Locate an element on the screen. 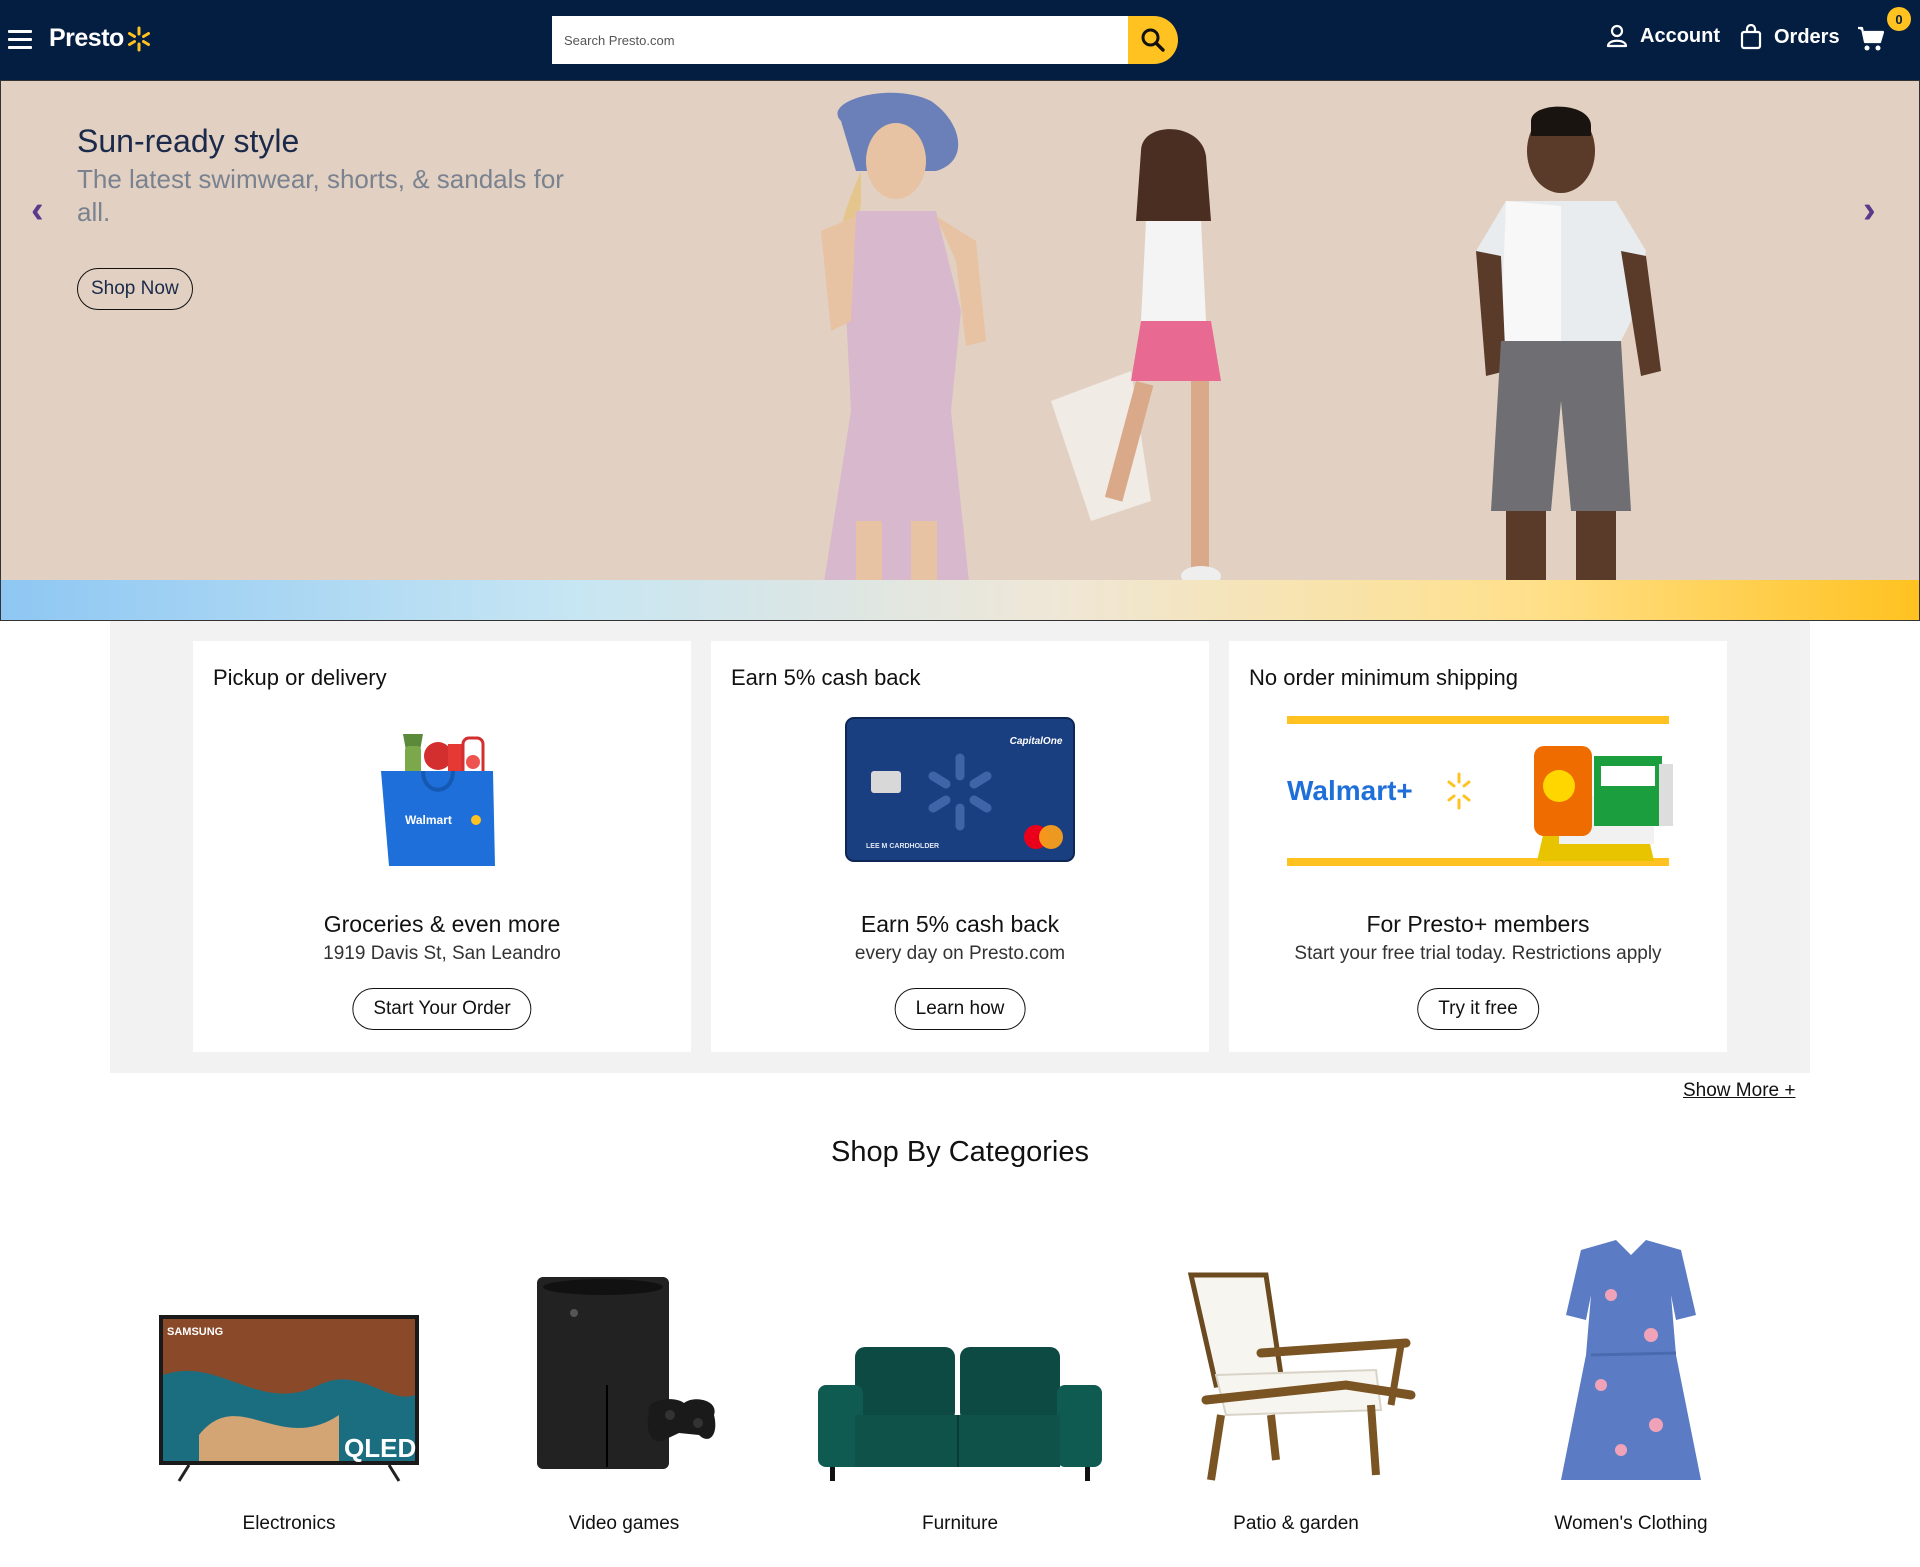 The width and height of the screenshot is (1920, 1567). tv-model-text: QLED is located at coordinates (380, 1448).